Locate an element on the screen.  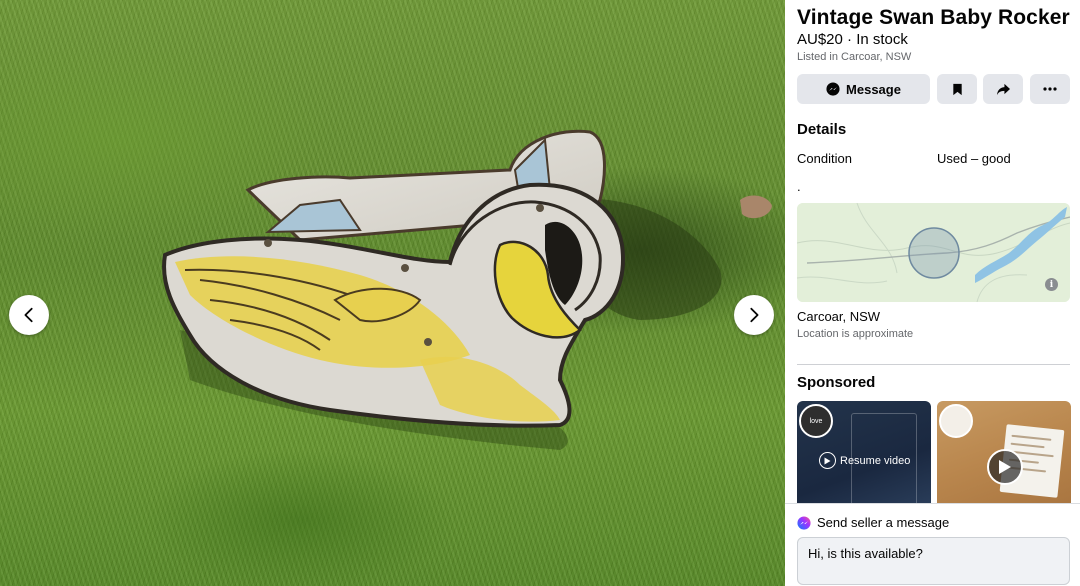
message-composer: Send seller a message is located at coordinates (932, 544).